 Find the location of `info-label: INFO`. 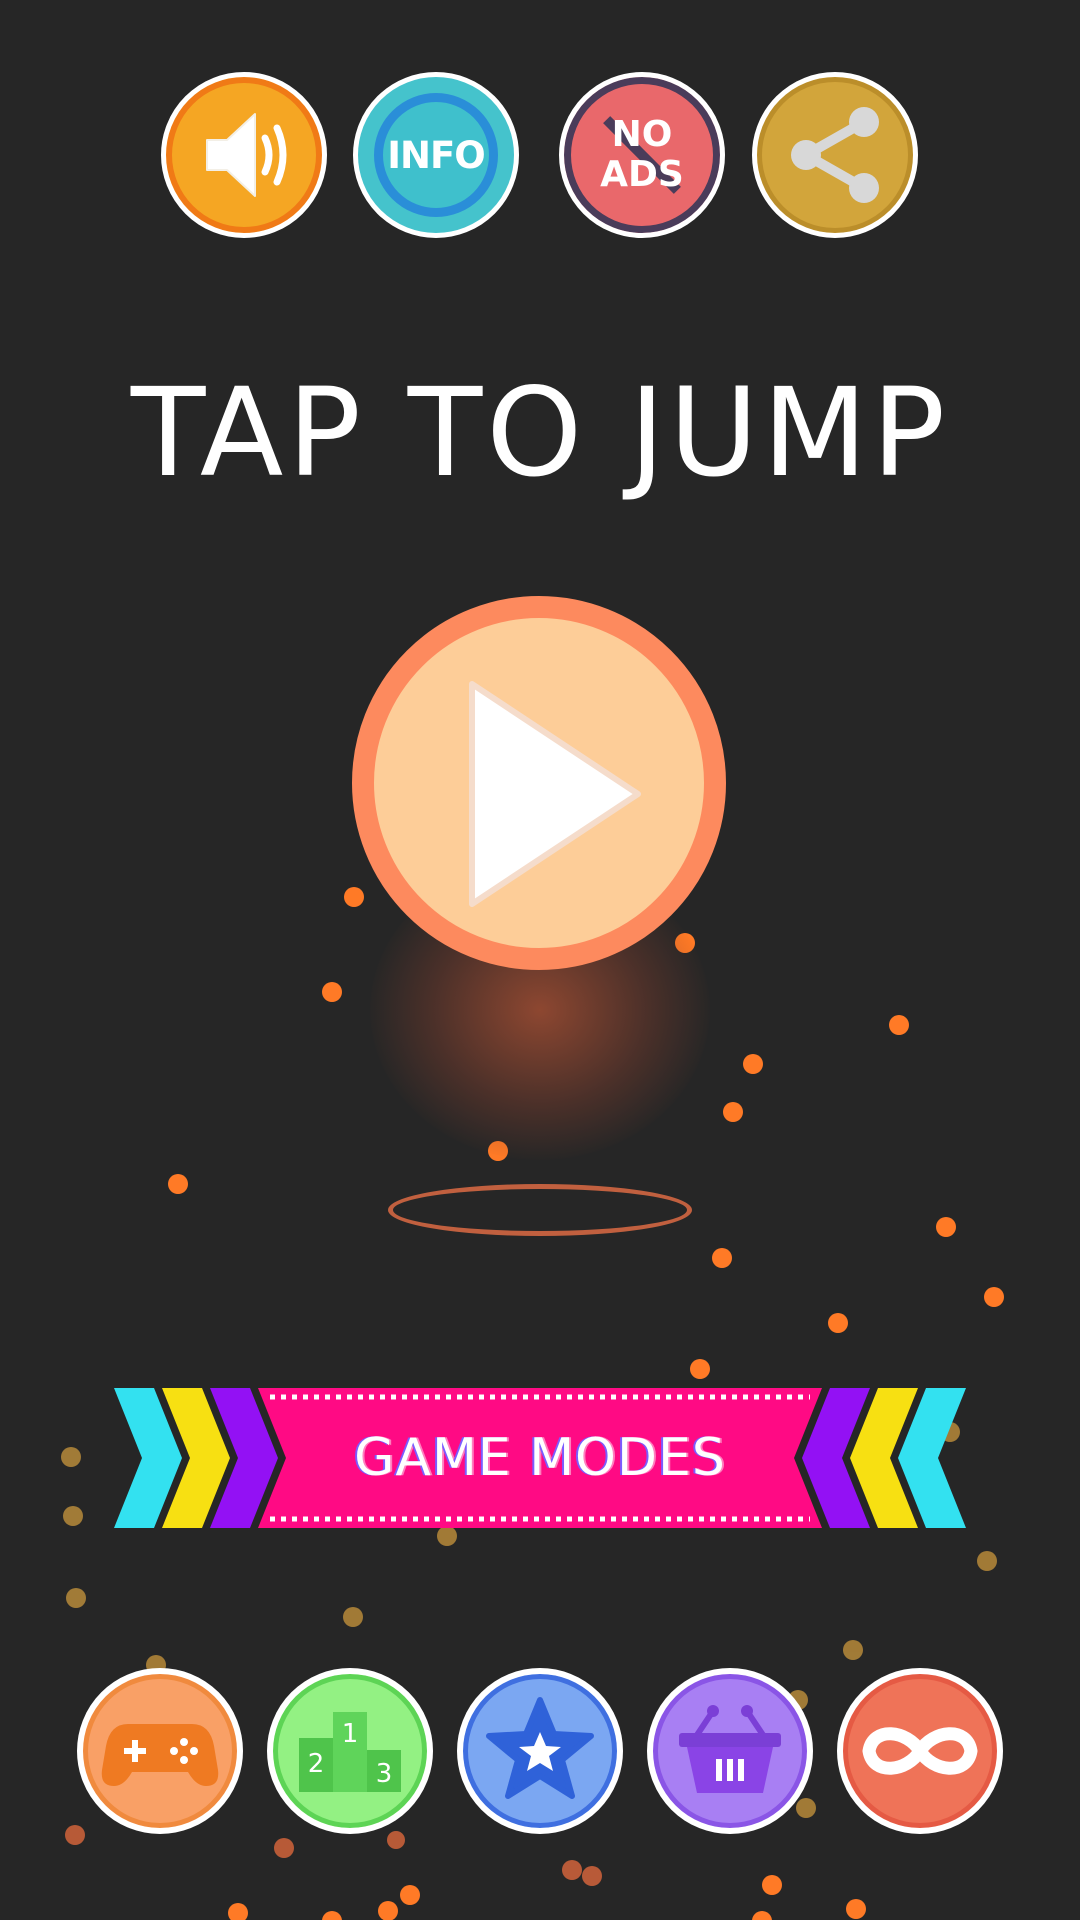

info-label: INFO is located at coordinates (436, 155).